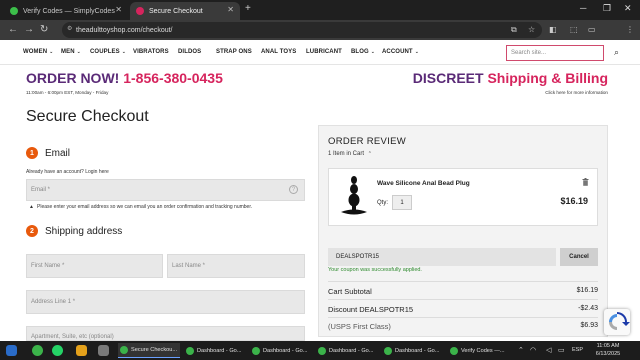 Image resolution: width=640 pixels, height=360 pixels. I want to click on help-icon: ?, so click(293, 189).